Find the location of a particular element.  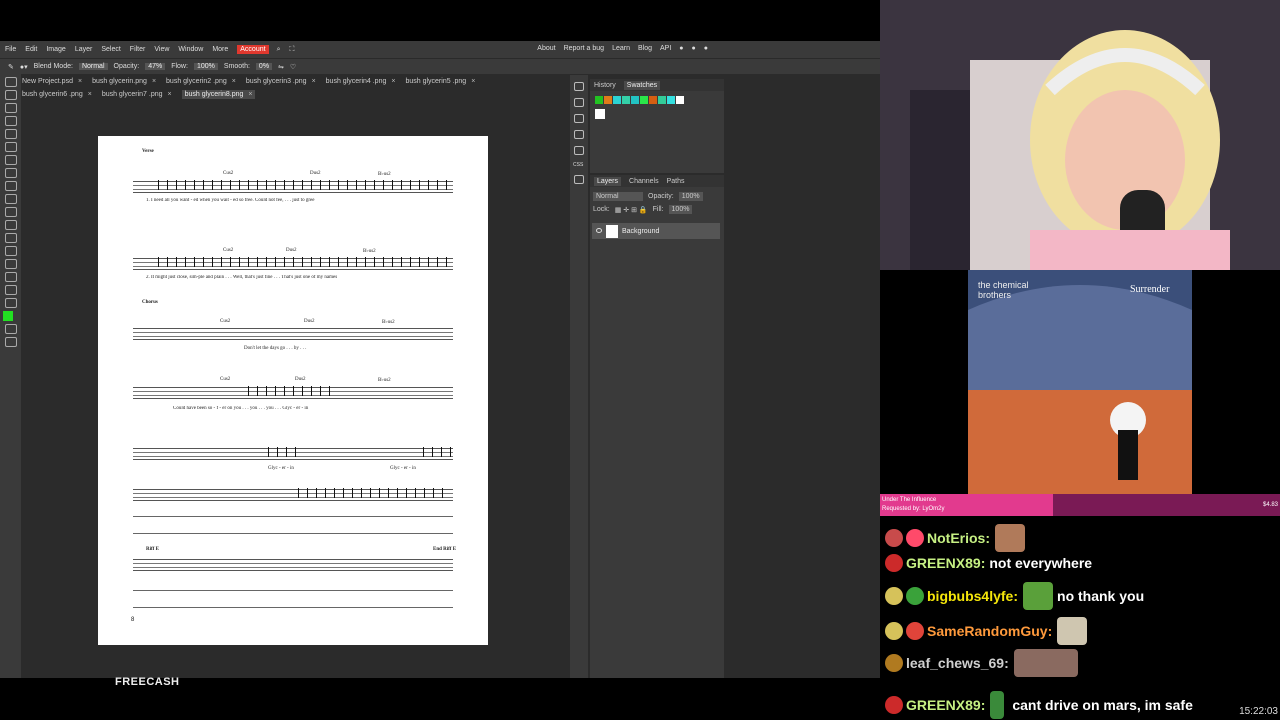

text-tool-icon is located at coordinates (11, 251).